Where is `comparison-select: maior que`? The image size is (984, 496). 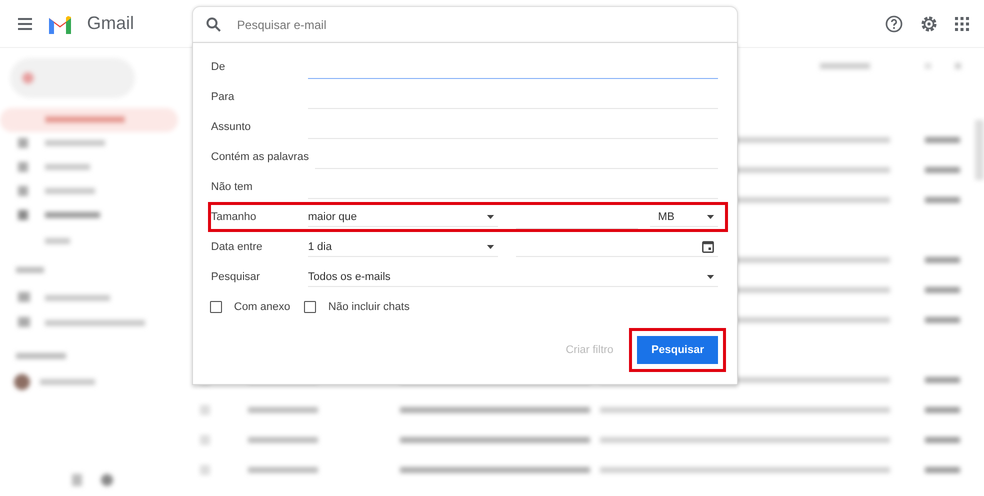 comparison-select: maior que is located at coordinates (403, 217).